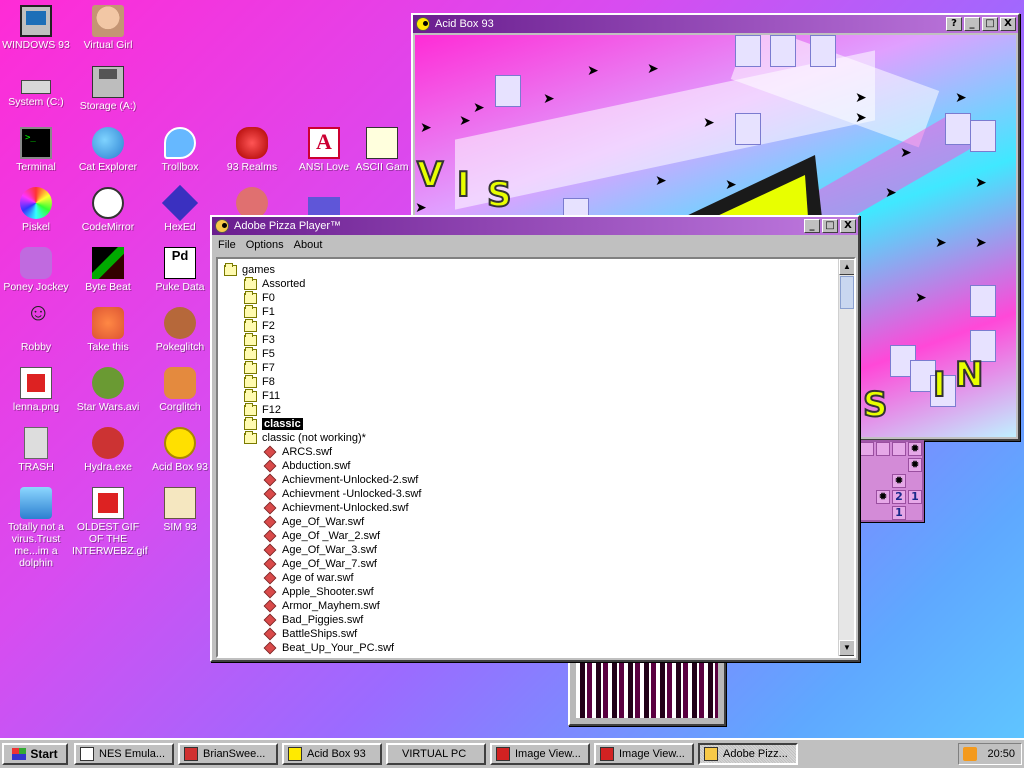 This screenshot has width=1024, height=768. I want to click on desktop-icon-puke-data: Pd Puke Data, so click(180, 270).